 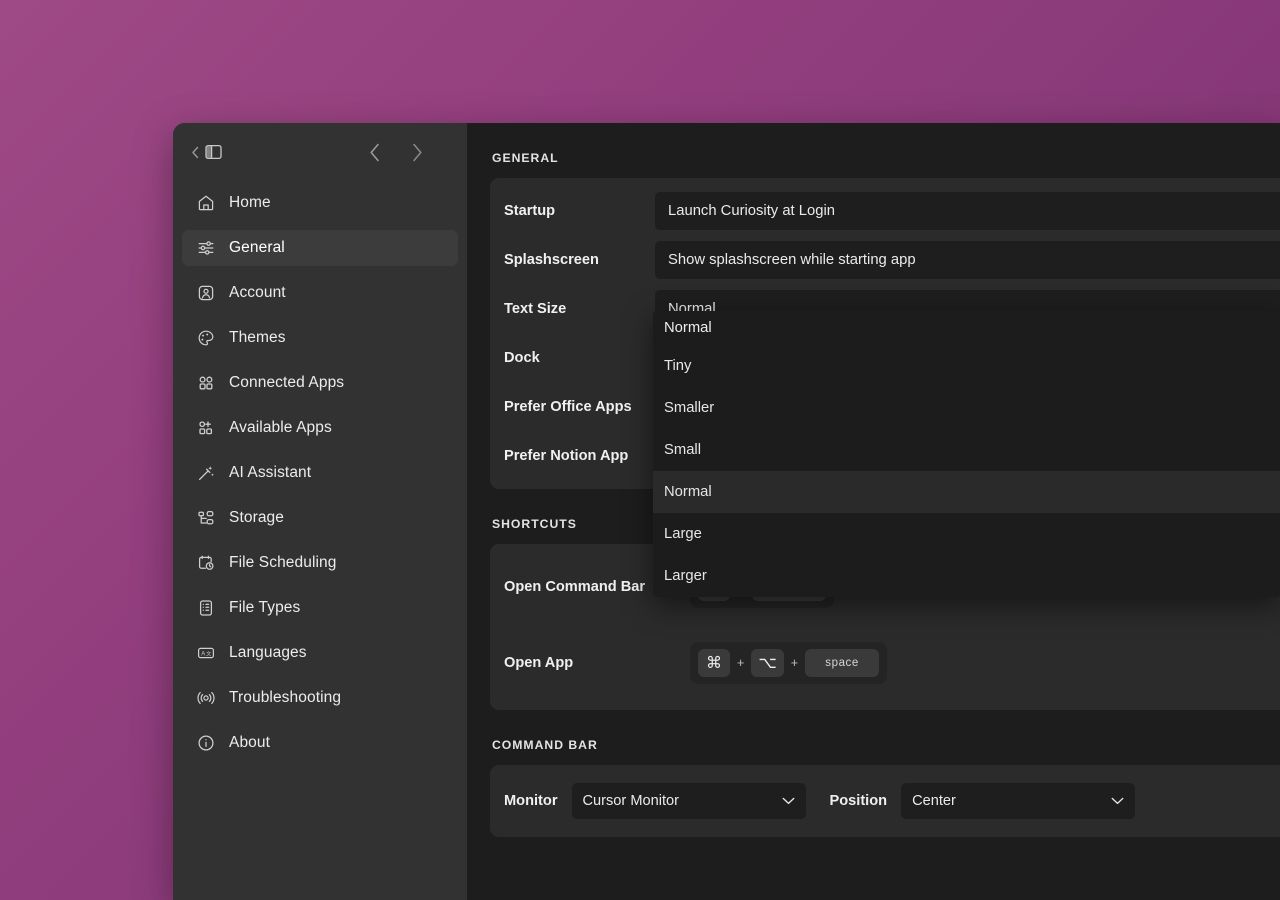 What do you see at coordinates (792, 260) in the screenshot?
I see `splashscreen-value: Show splashscreen while starting app` at bounding box center [792, 260].